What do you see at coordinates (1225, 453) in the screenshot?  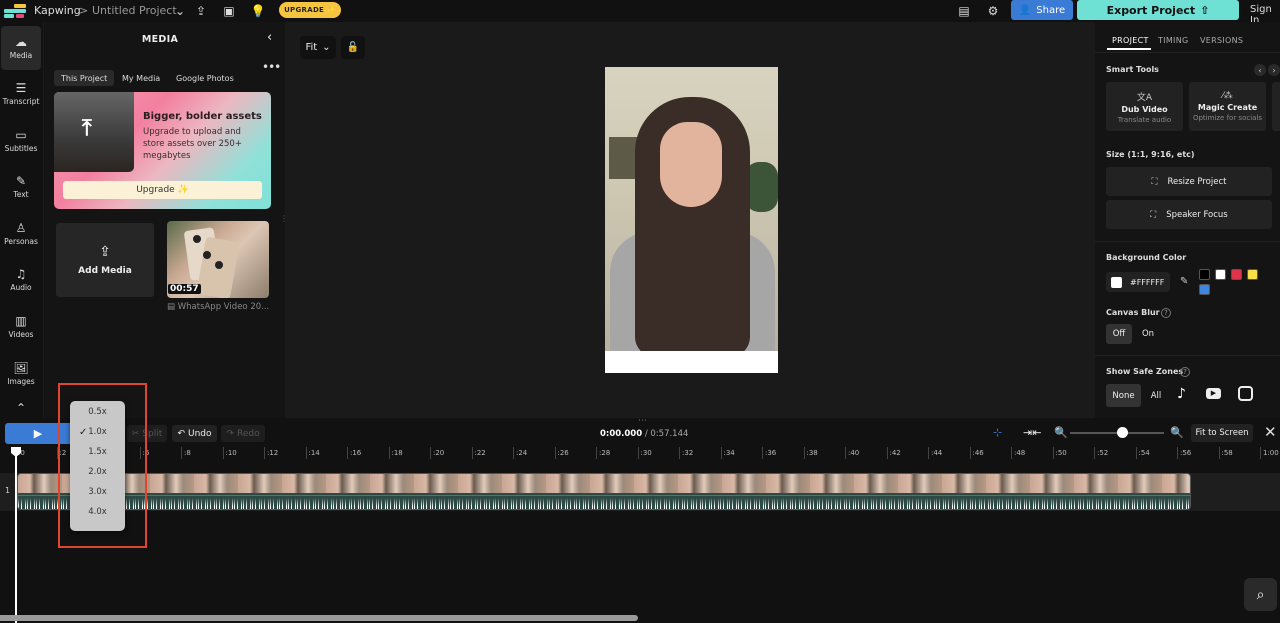 I see `ruler-tick: :58` at bounding box center [1225, 453].